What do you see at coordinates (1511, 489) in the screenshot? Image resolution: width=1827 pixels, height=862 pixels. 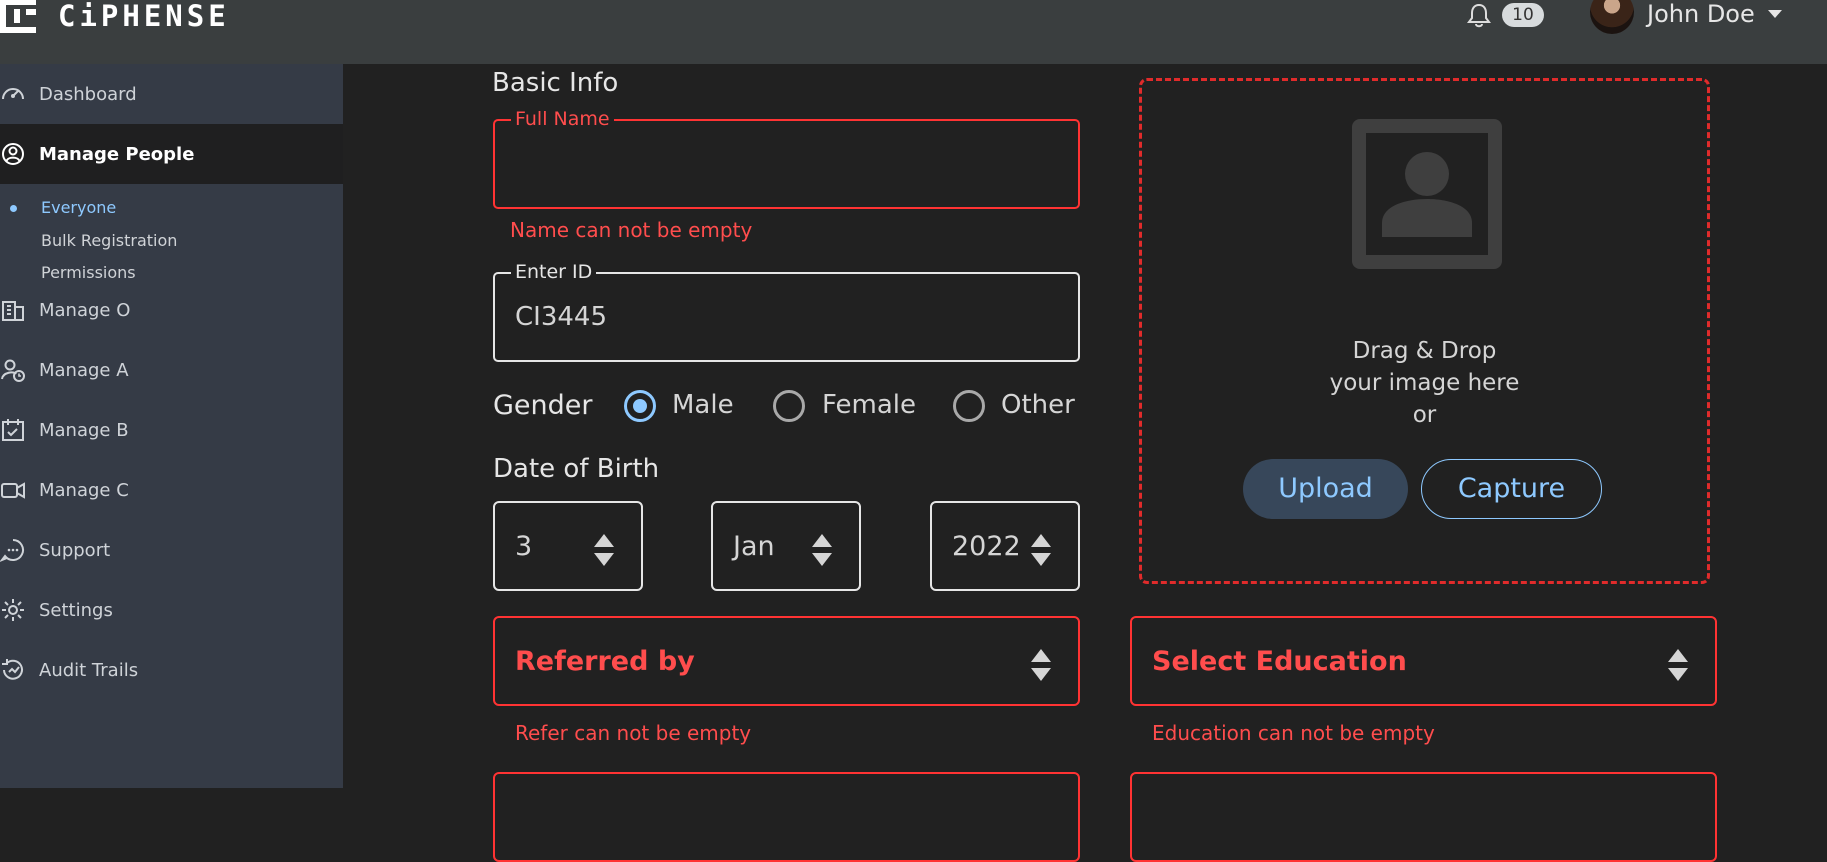 I see `capture-button: Capture` at bounding box center [1511, 489].